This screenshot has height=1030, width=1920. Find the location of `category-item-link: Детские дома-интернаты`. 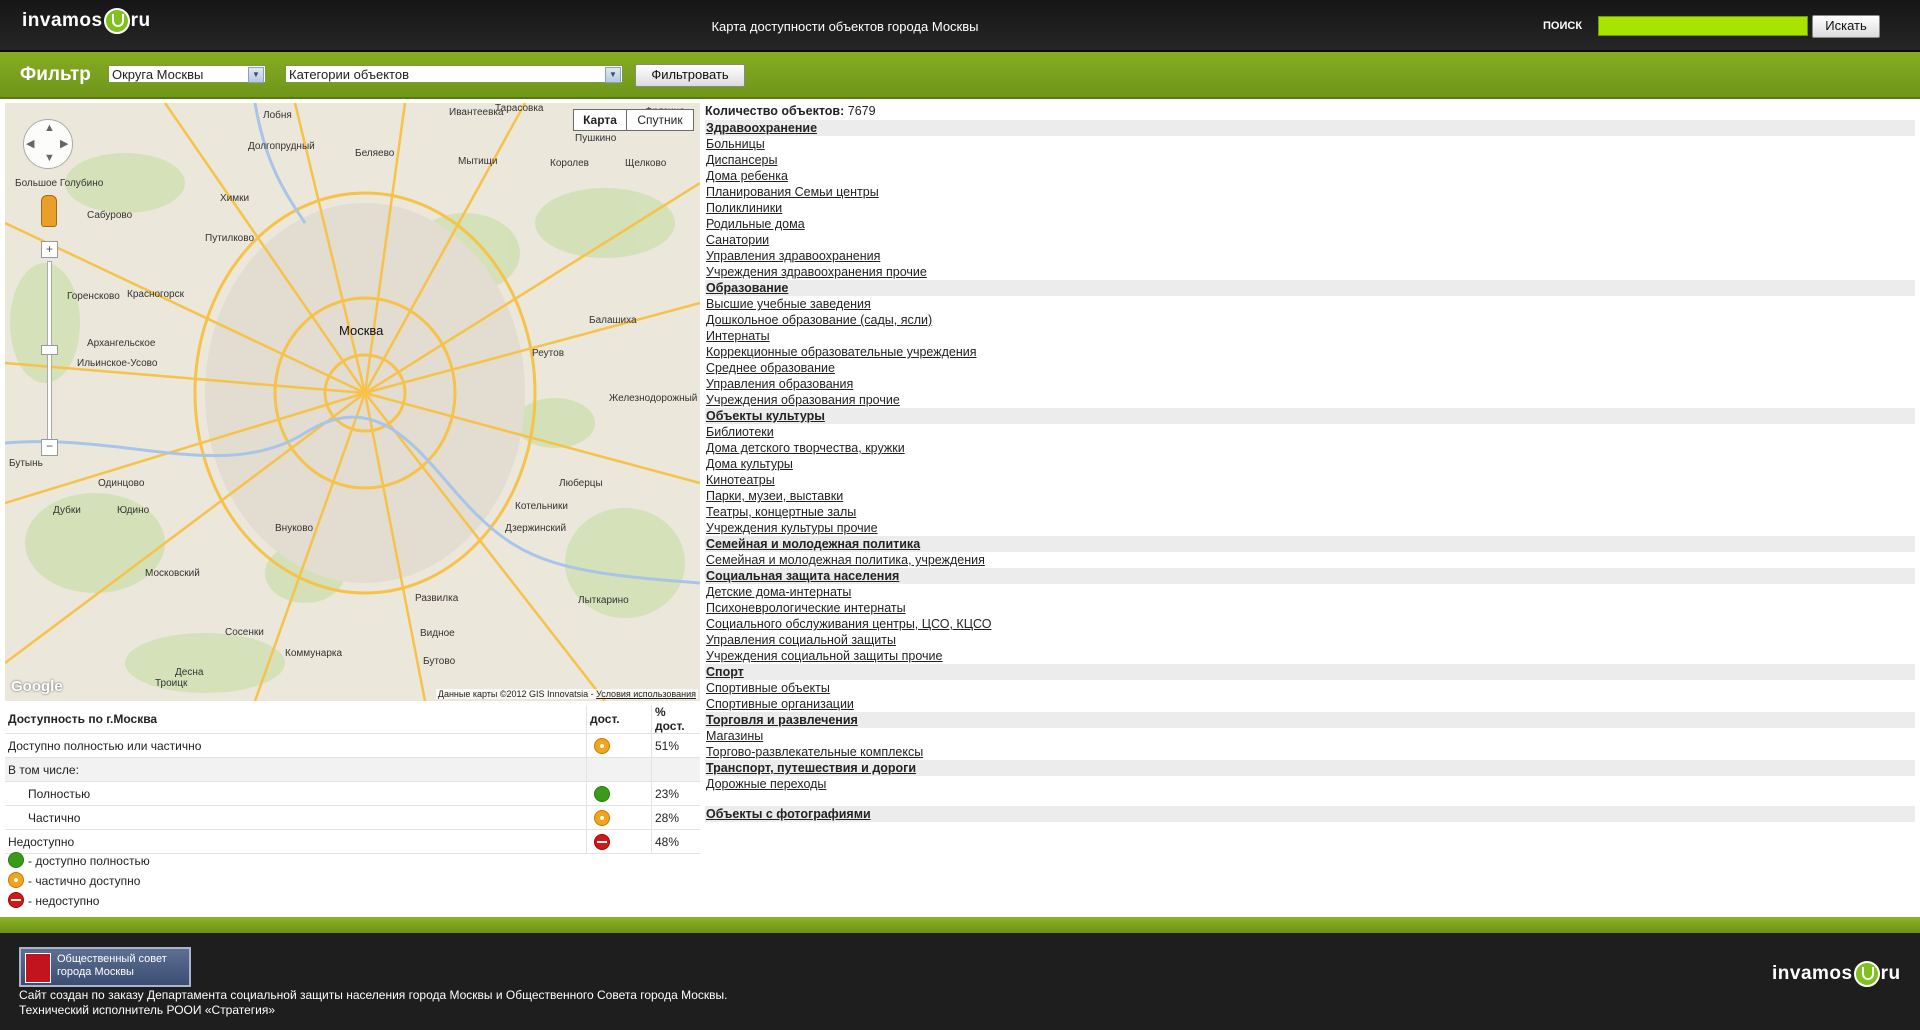

category-item-link: Детские дома-интернаты is located at coordinates (1310, 592).